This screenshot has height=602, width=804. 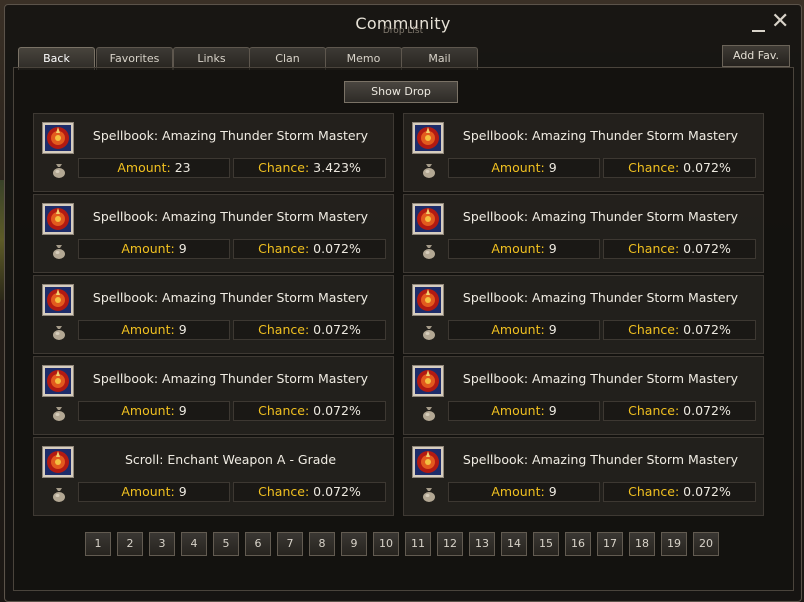 What do you see at coordinates (578, 544) in the screenshot?
I see `page-button-16: 16` at bounding box center [578, 544].